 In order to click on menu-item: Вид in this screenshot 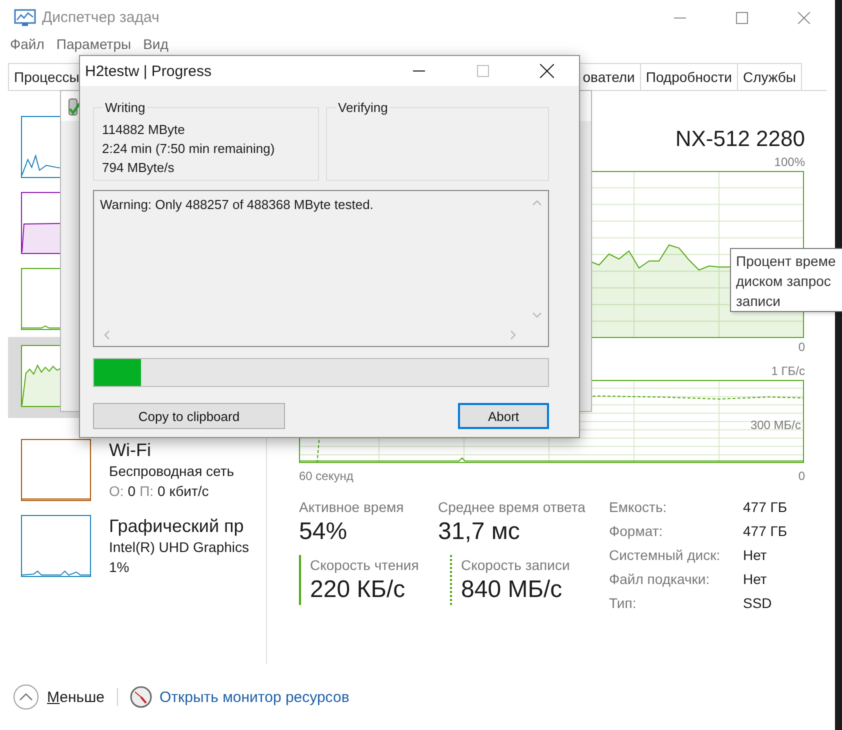, I will do `click(155, 44)`.